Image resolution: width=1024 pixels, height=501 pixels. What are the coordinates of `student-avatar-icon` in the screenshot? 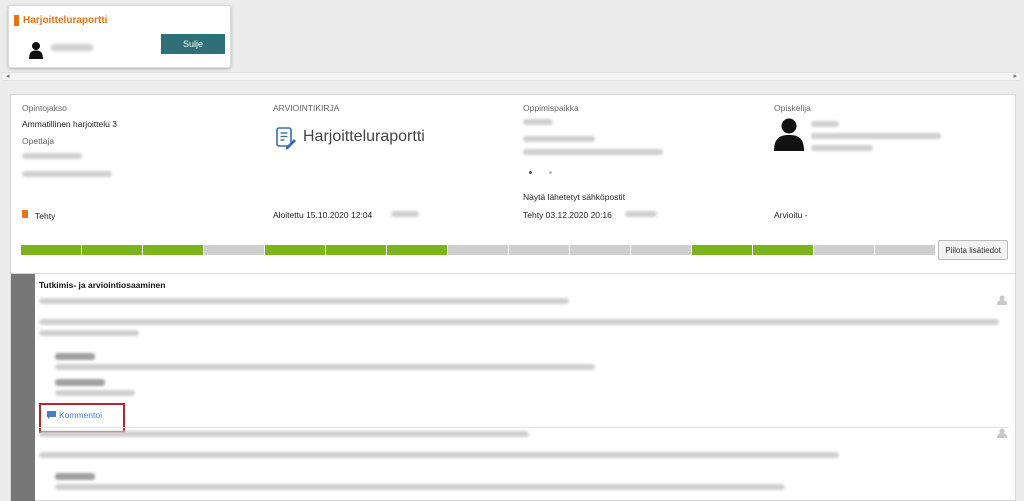 It's located at (789, 134).